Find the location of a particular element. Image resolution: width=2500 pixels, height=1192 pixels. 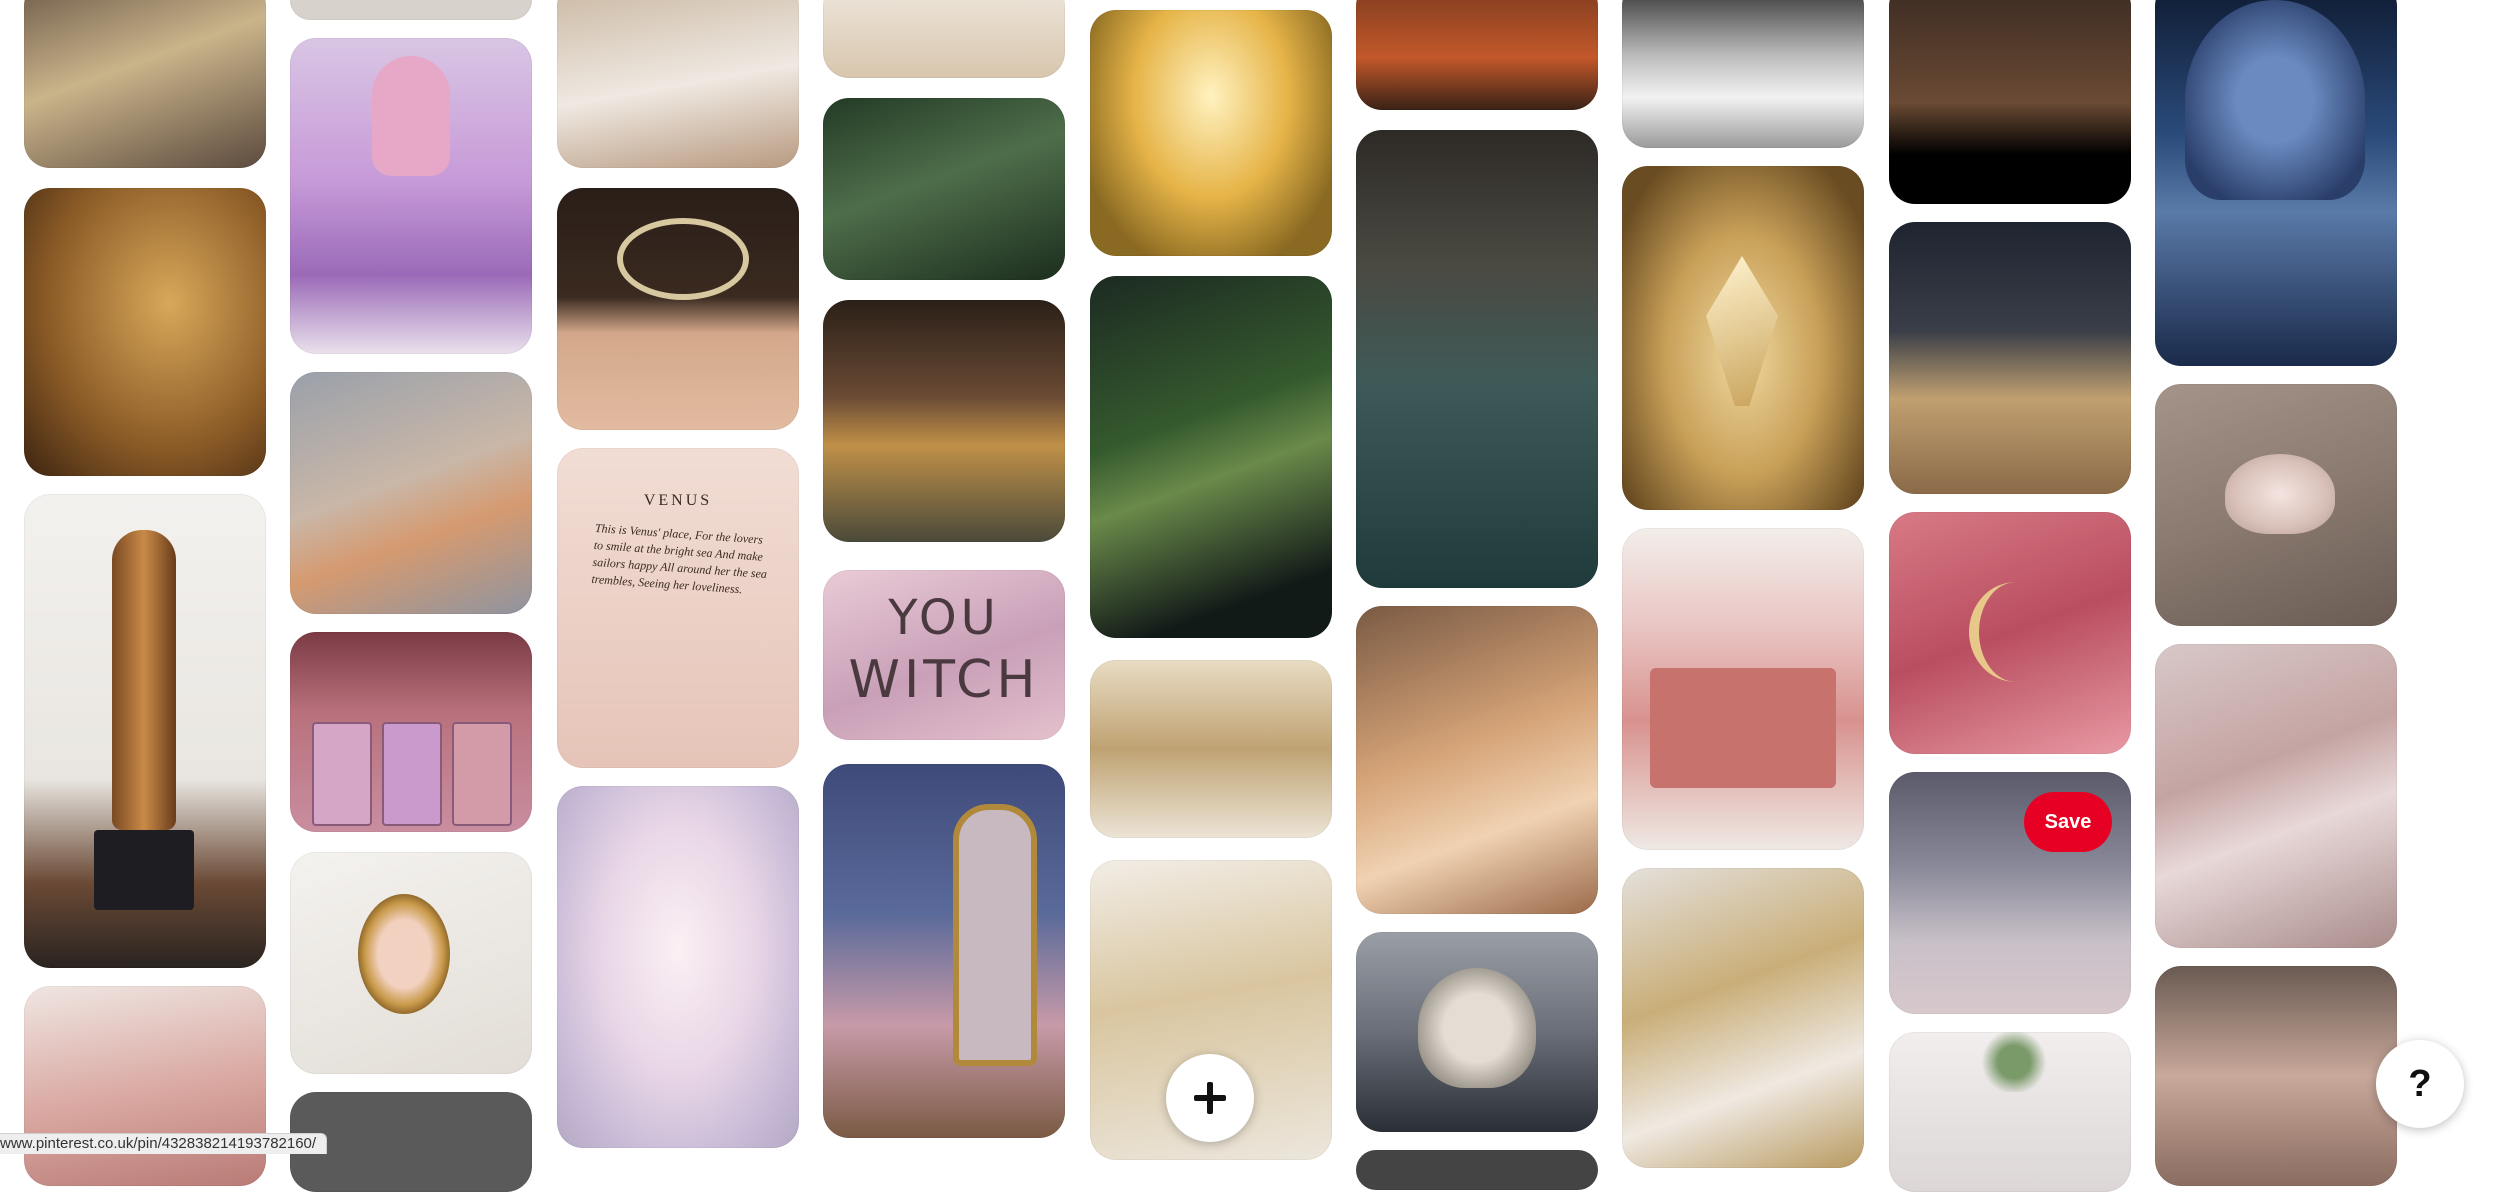

pin-gilded-room is located at coordinates (1743, 1018).